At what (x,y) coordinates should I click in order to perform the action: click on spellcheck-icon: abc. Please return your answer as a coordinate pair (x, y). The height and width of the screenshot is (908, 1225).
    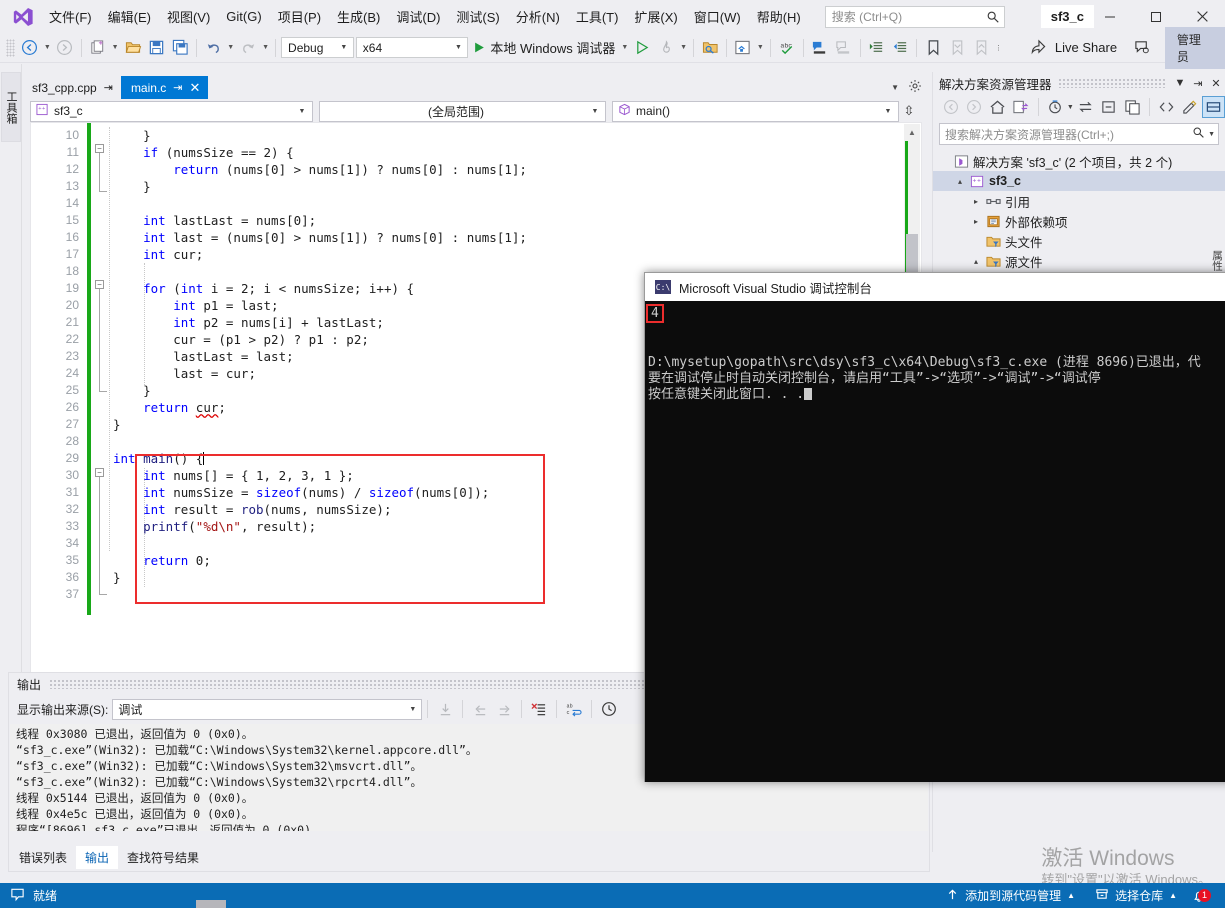
    Looking at the image, I should click on (787, 48).